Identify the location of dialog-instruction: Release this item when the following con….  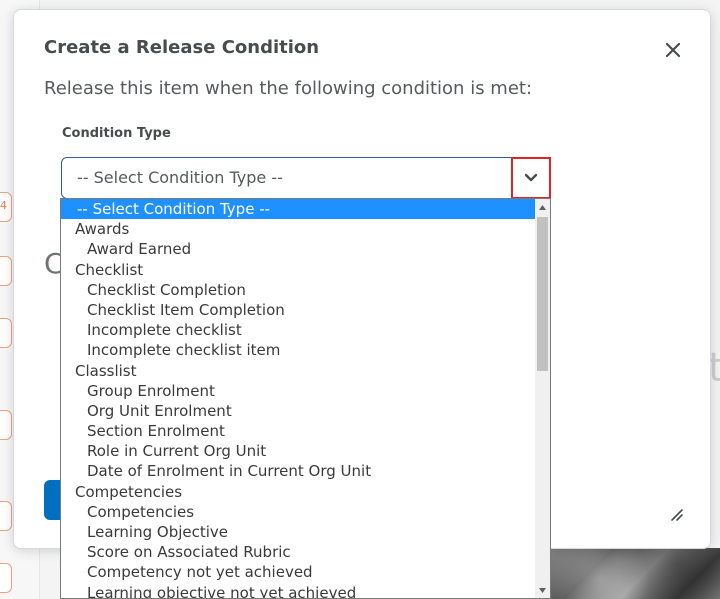
(288, 88).